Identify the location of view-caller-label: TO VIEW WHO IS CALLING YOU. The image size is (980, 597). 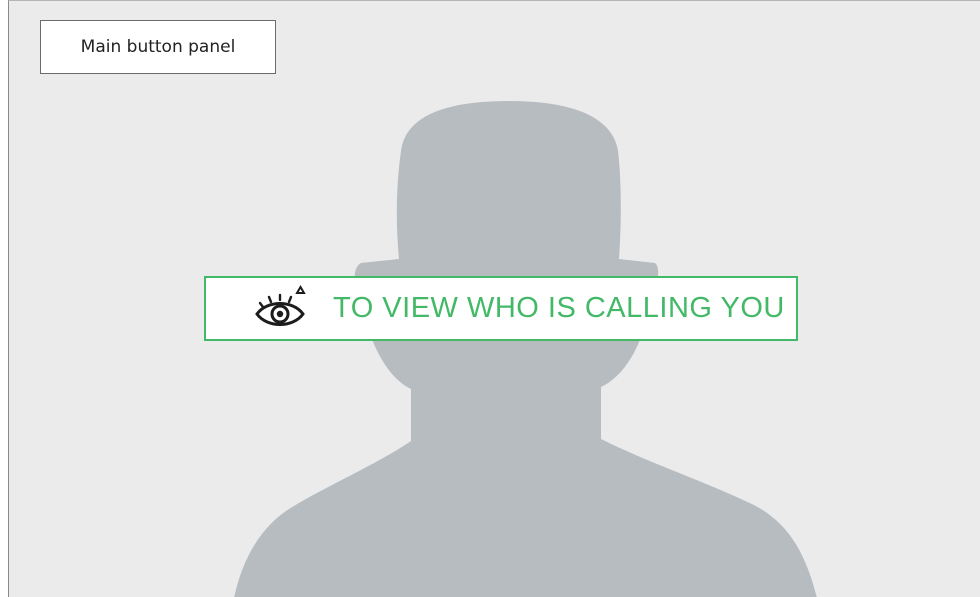
(559, 308).